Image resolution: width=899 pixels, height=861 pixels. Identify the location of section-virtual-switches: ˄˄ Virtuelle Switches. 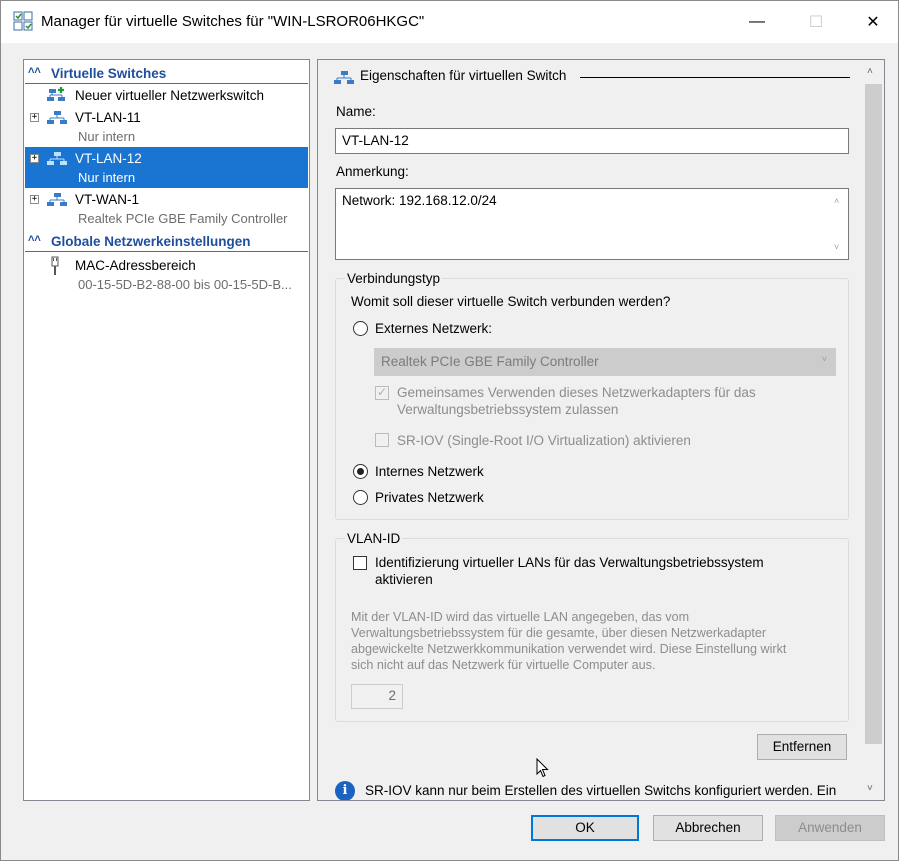
(166, 73).